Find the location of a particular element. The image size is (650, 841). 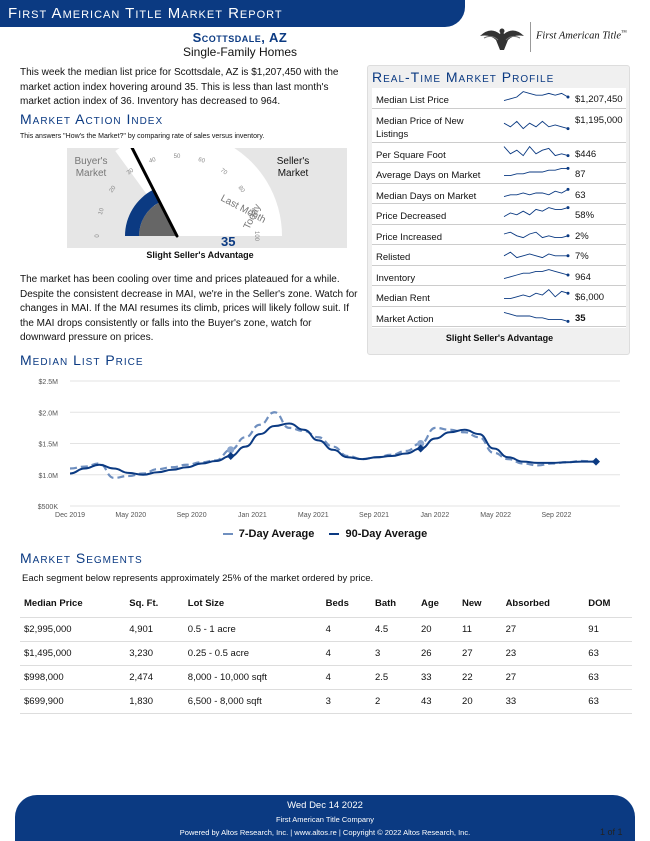

footer-company: First American Title Company is located at coordinates (325, 819).